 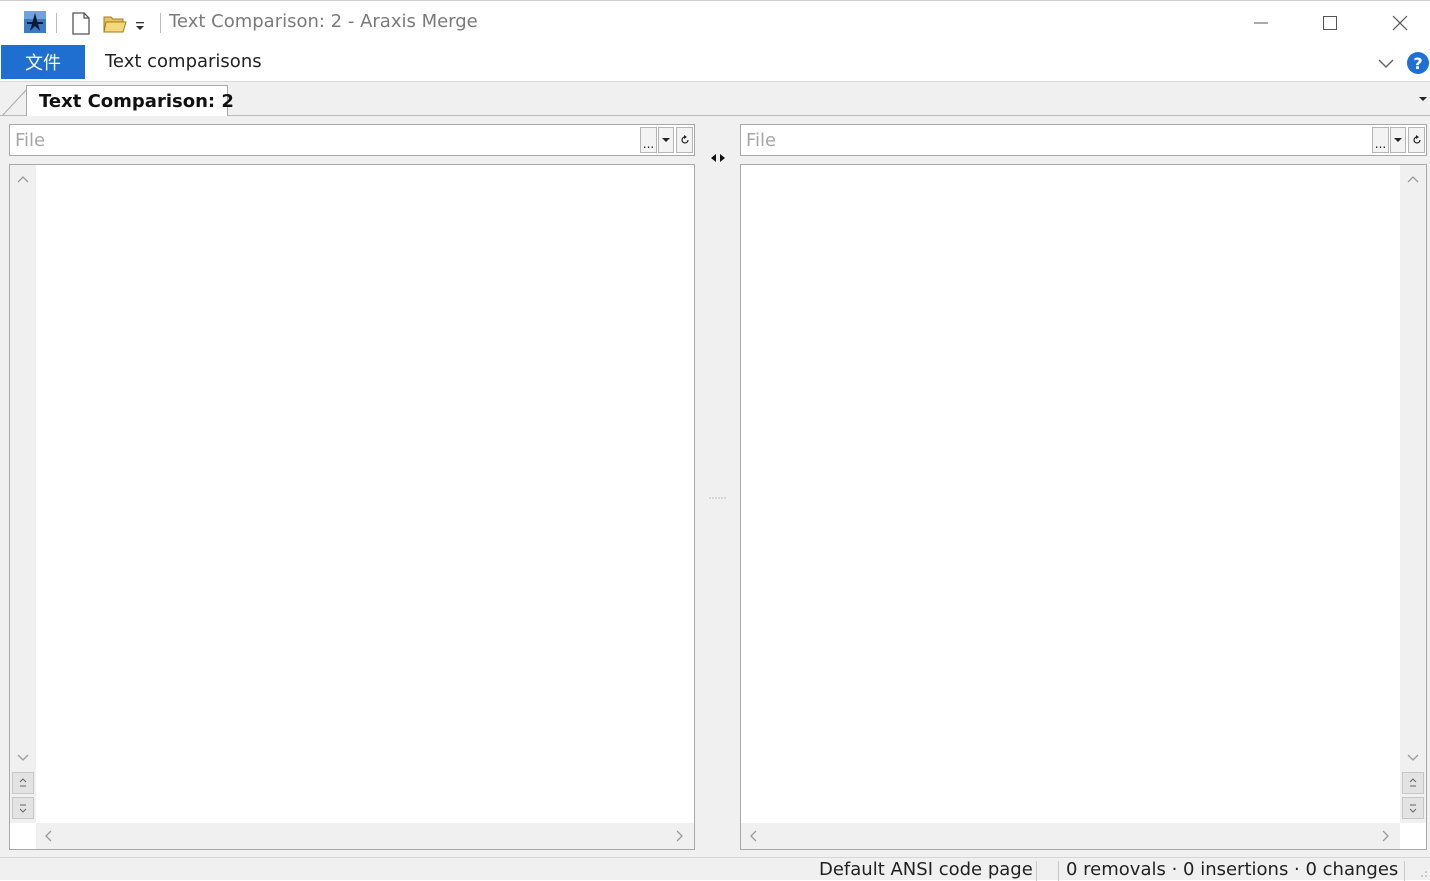 I want to click on araxis-merge-app-icon, so click(x=35, y=22).